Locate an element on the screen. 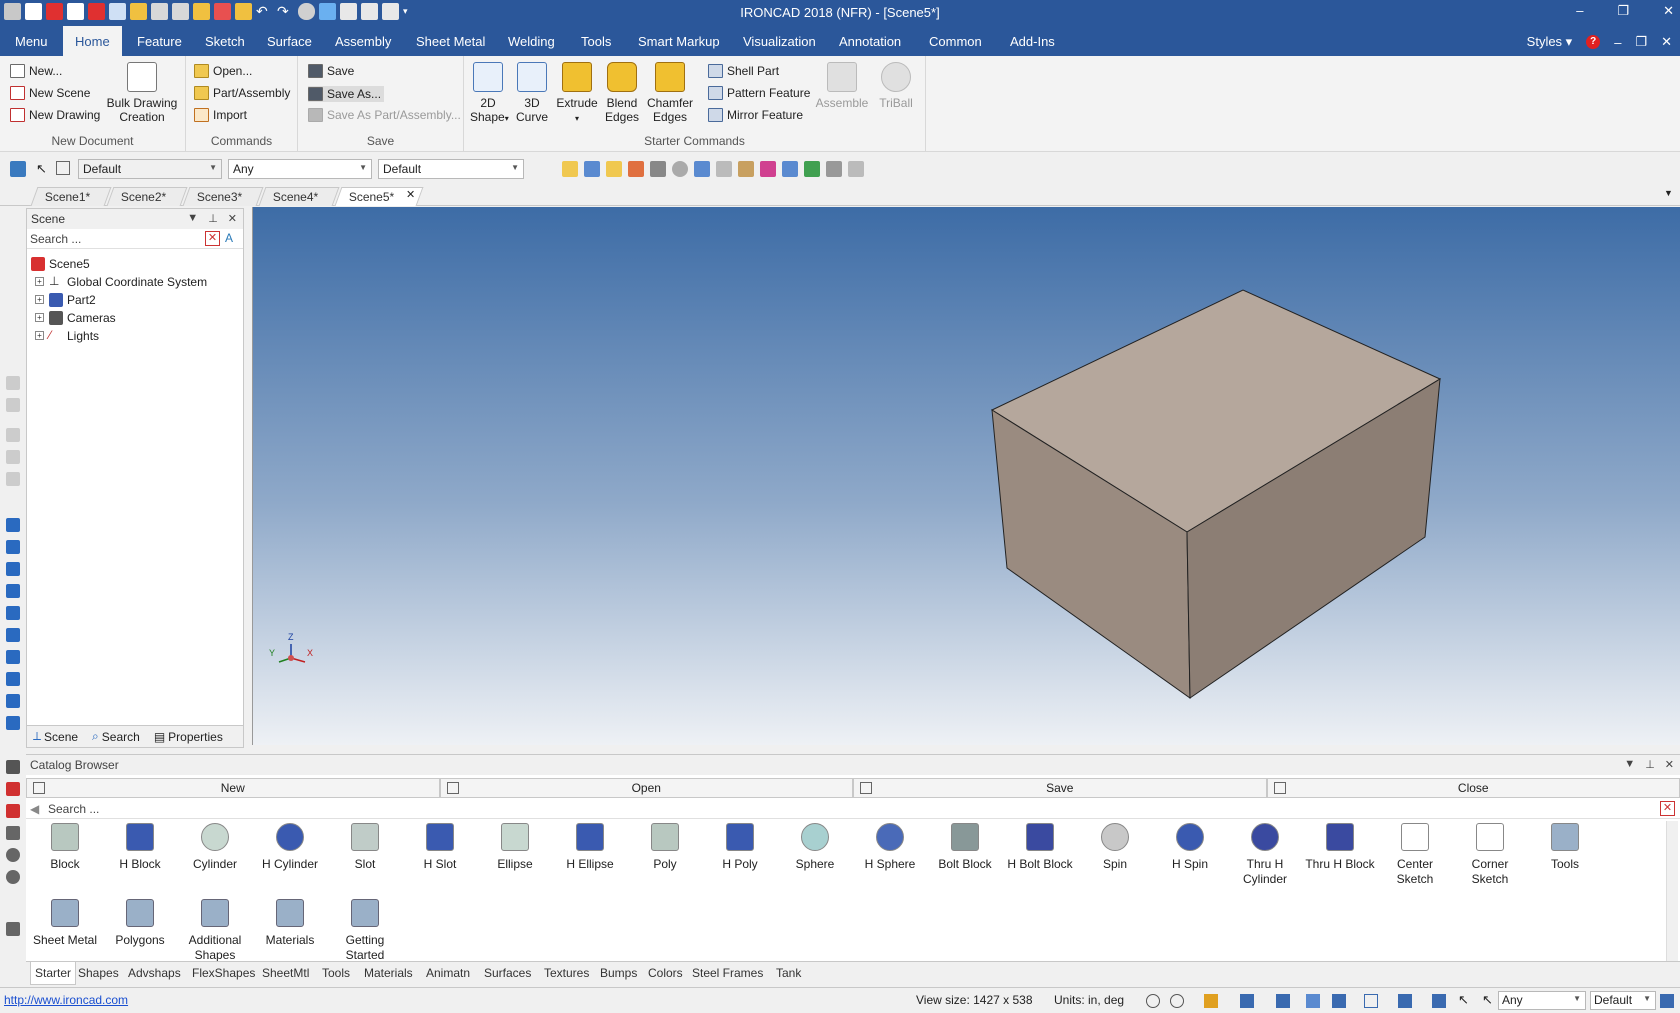  clear-catalog-search-icon: ✕ is located at coordinates (1667, 808).